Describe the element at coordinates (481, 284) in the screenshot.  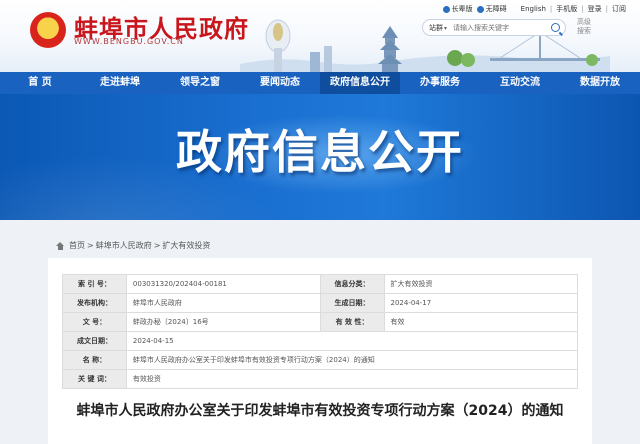
I see `category-value: 扩大有效投资` at that location.